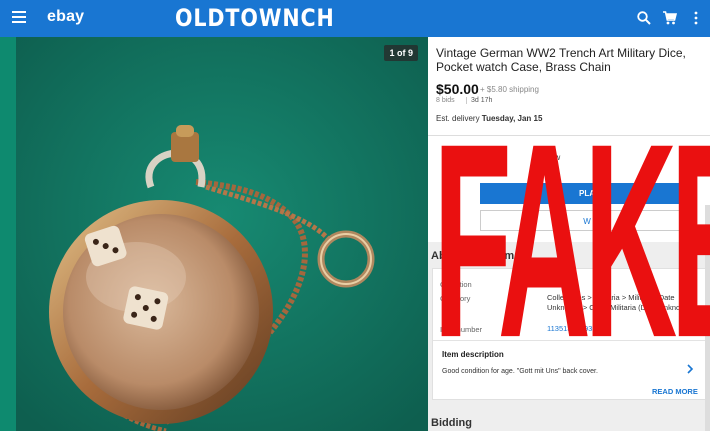  I want to click on ebay-logo: ebay, so click(65, 17).